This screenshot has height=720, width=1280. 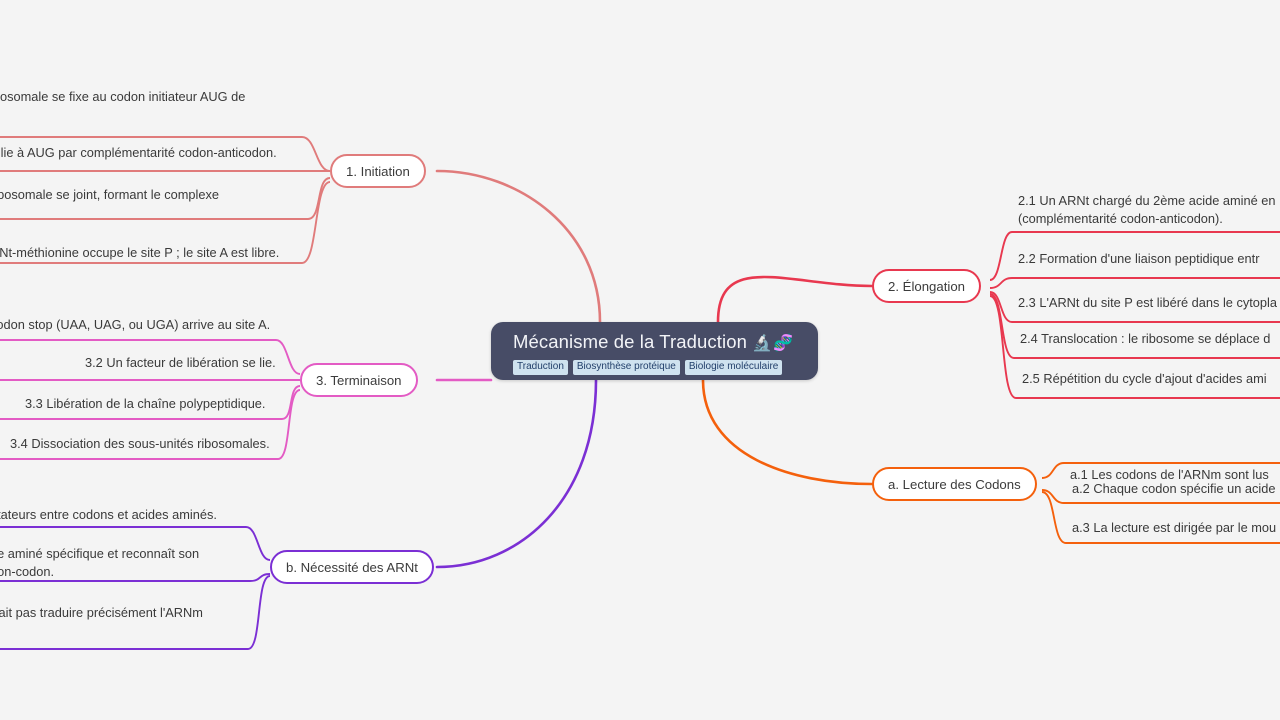 What do you see at coordinates (630, 341) in the screenshot?
I see `central-node-title-text: Mécanisme de la Traduction` at bounding box center [630, 341].